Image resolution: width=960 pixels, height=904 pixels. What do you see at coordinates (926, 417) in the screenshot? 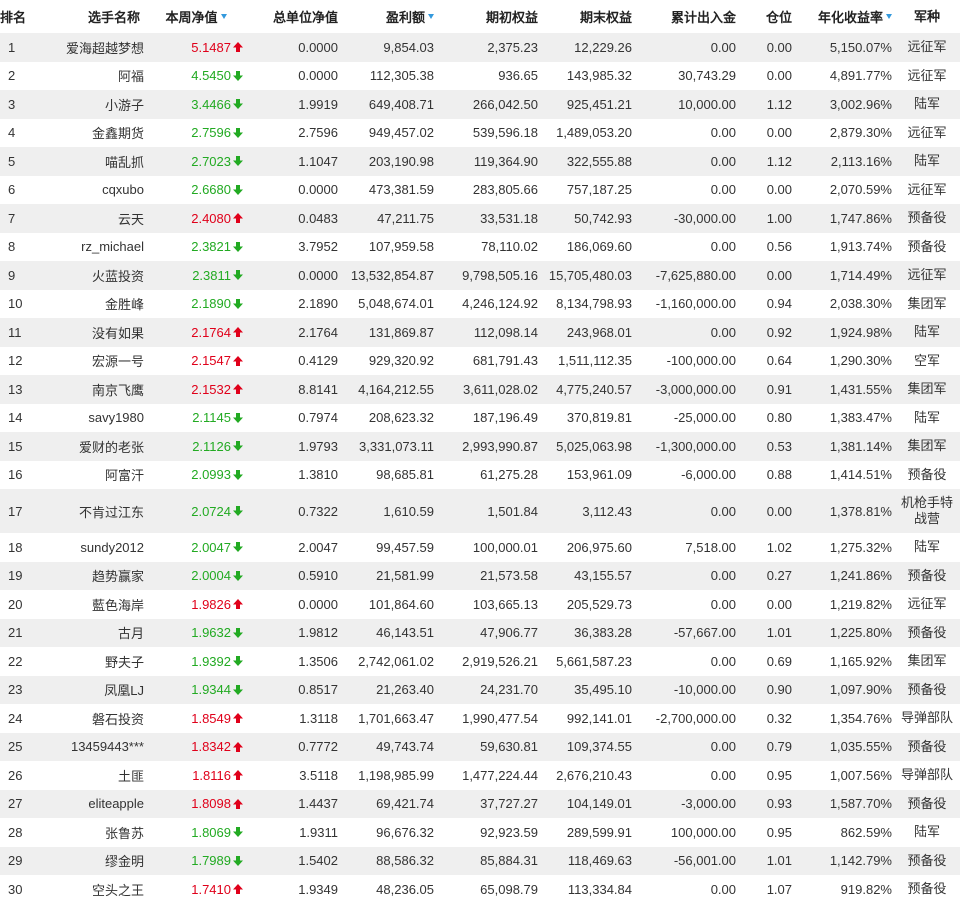
I see `cell-army: 陆军` at bounding box center [926, 417].